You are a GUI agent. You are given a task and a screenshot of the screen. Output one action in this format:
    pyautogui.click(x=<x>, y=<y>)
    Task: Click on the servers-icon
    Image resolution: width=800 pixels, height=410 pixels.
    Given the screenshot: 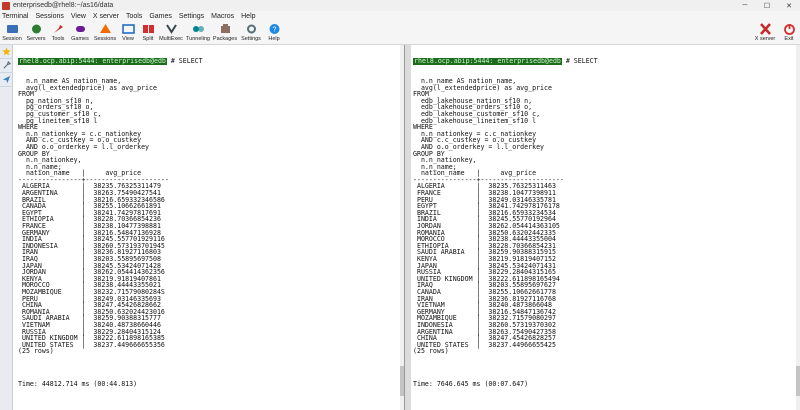 What is the action you would take?
    pyautogui.click(x=36, y=29)
    